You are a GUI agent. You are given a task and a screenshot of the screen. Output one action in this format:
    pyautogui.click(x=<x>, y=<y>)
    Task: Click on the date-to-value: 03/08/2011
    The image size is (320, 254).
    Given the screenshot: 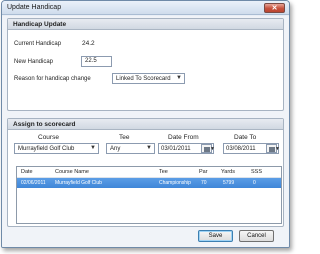 What is the action you would take?
    pyautogui.click(x=241, y=149)
    